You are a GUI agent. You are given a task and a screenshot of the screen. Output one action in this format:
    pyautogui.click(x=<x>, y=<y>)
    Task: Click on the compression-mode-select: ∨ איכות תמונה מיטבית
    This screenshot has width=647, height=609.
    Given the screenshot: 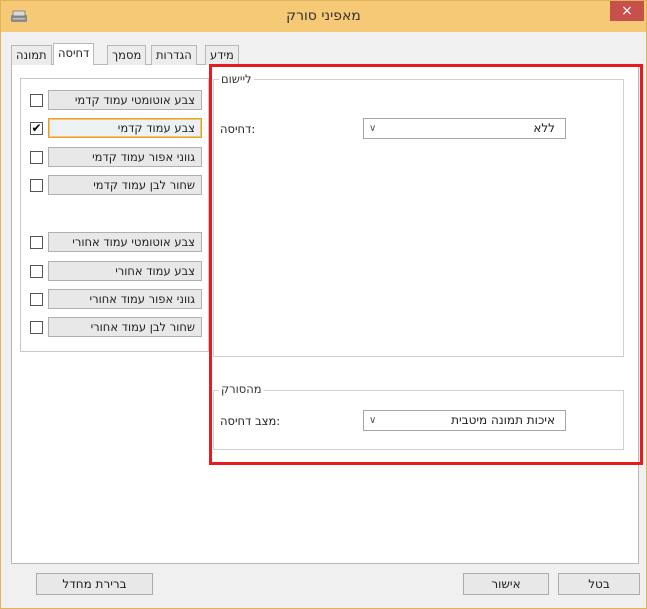 What is the action you would take?
    pyautogui.click(x=464, y=420)
    